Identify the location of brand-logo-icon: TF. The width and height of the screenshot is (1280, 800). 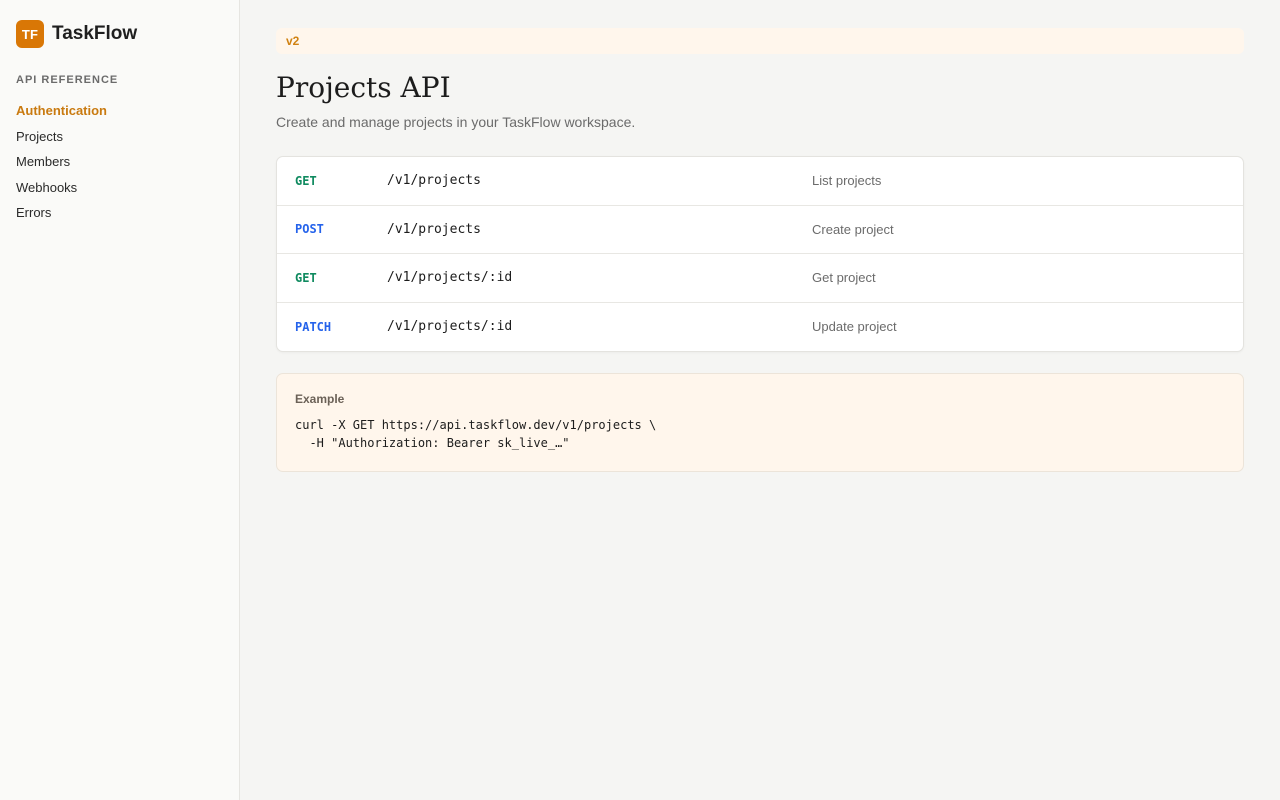
(30, 34).